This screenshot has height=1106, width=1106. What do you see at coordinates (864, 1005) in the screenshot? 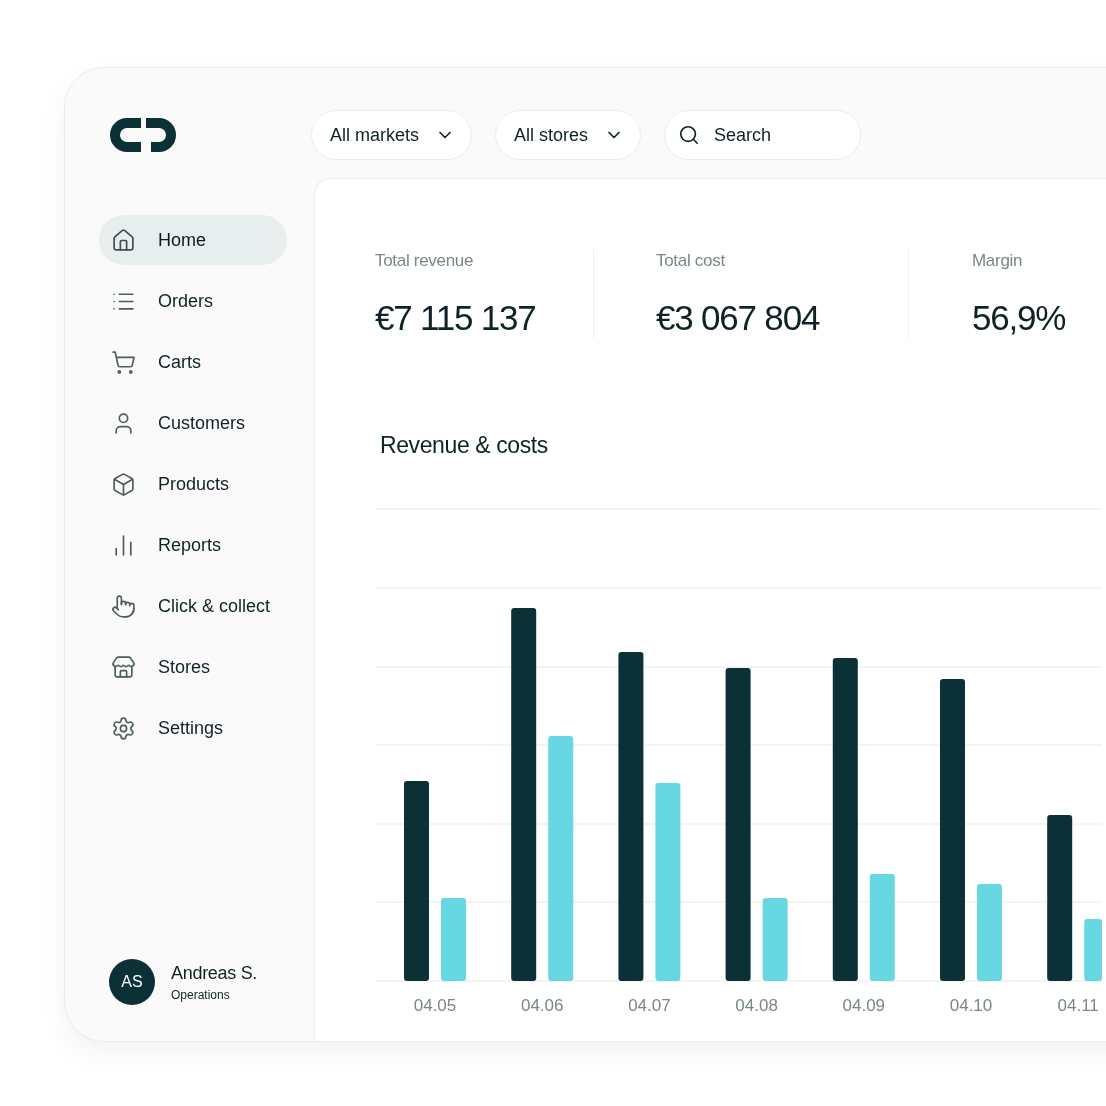
I see `axis-label: 04.09` at bounding box center [864, 1005].